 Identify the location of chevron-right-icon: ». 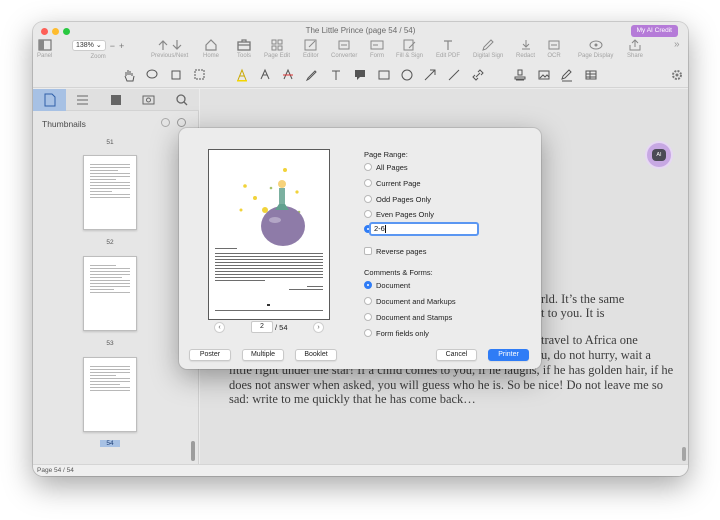
(677, 44).